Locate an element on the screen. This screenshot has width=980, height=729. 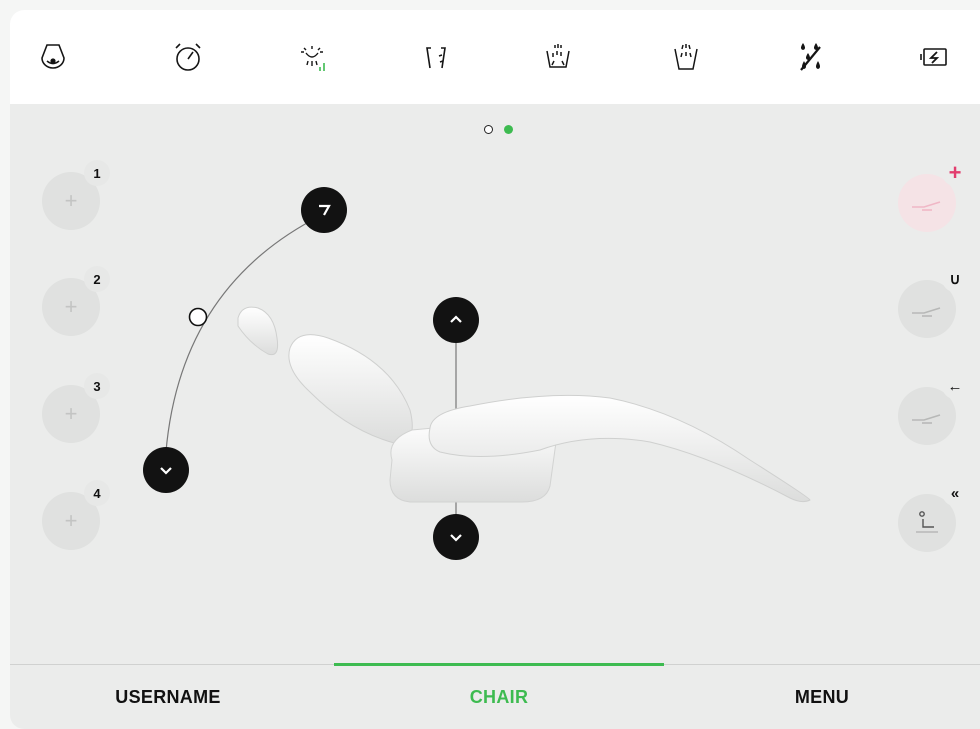
memory-position-4: + 4 is located at coordinates (78, 516).